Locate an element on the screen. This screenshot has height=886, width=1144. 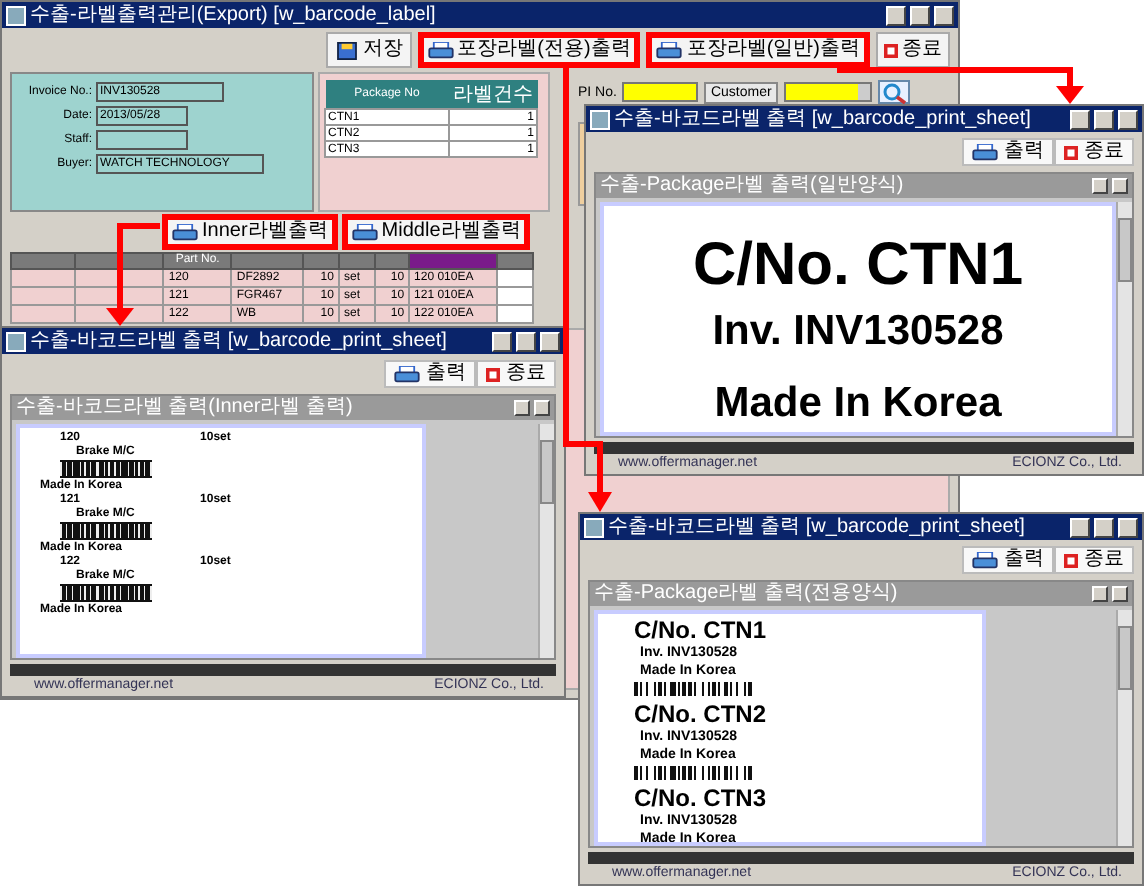
print-button: 포장라벨(전용)출력 is located at coordinates (529, 50).